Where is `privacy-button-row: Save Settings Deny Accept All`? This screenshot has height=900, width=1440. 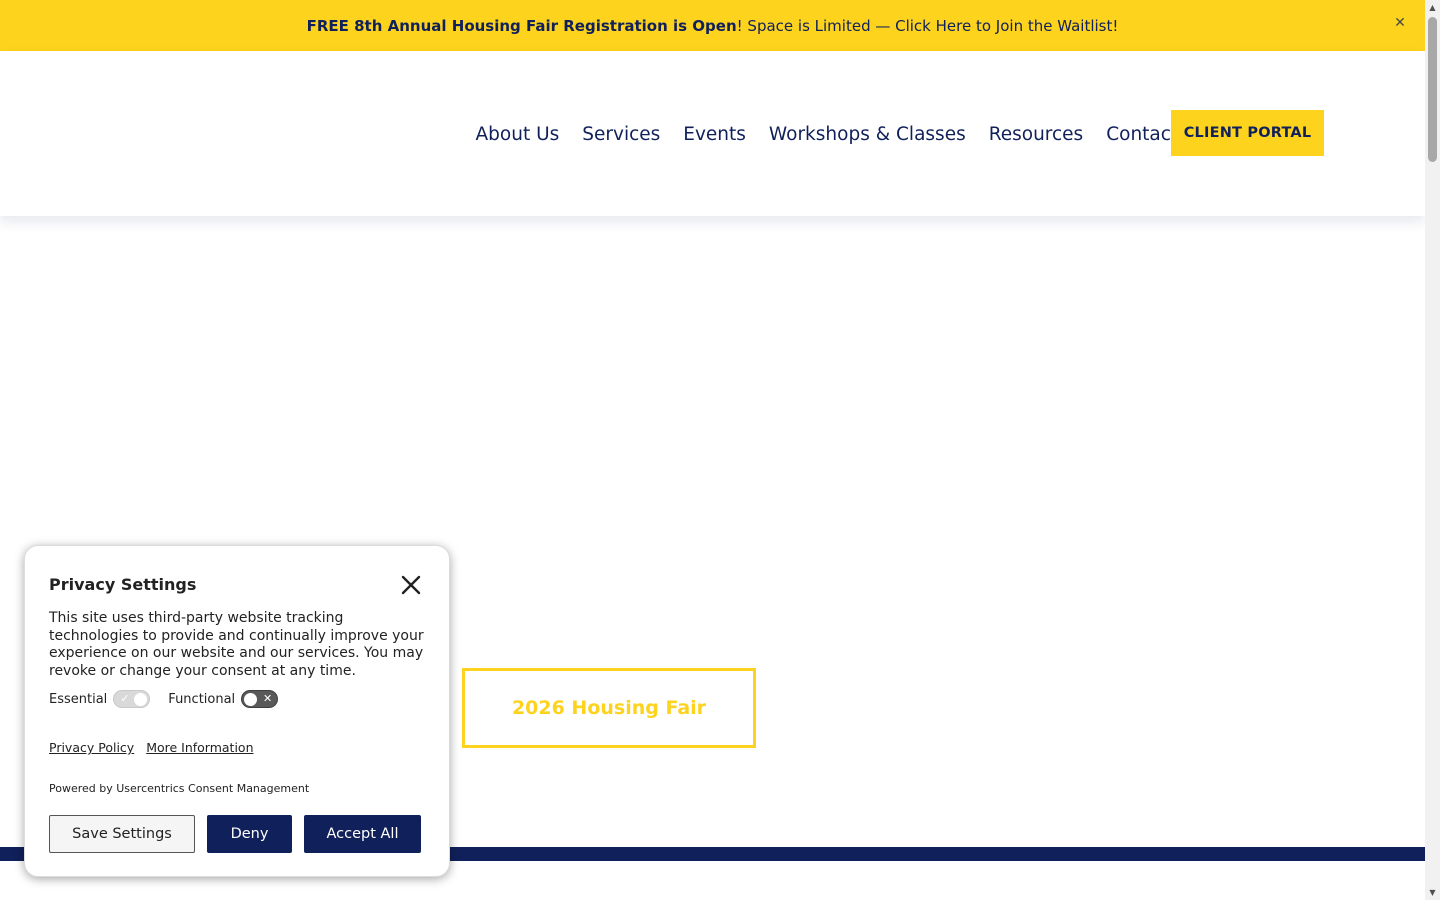 privacy-button-row: Save Settings Deny Accept All is located at coordinates (235, 834).